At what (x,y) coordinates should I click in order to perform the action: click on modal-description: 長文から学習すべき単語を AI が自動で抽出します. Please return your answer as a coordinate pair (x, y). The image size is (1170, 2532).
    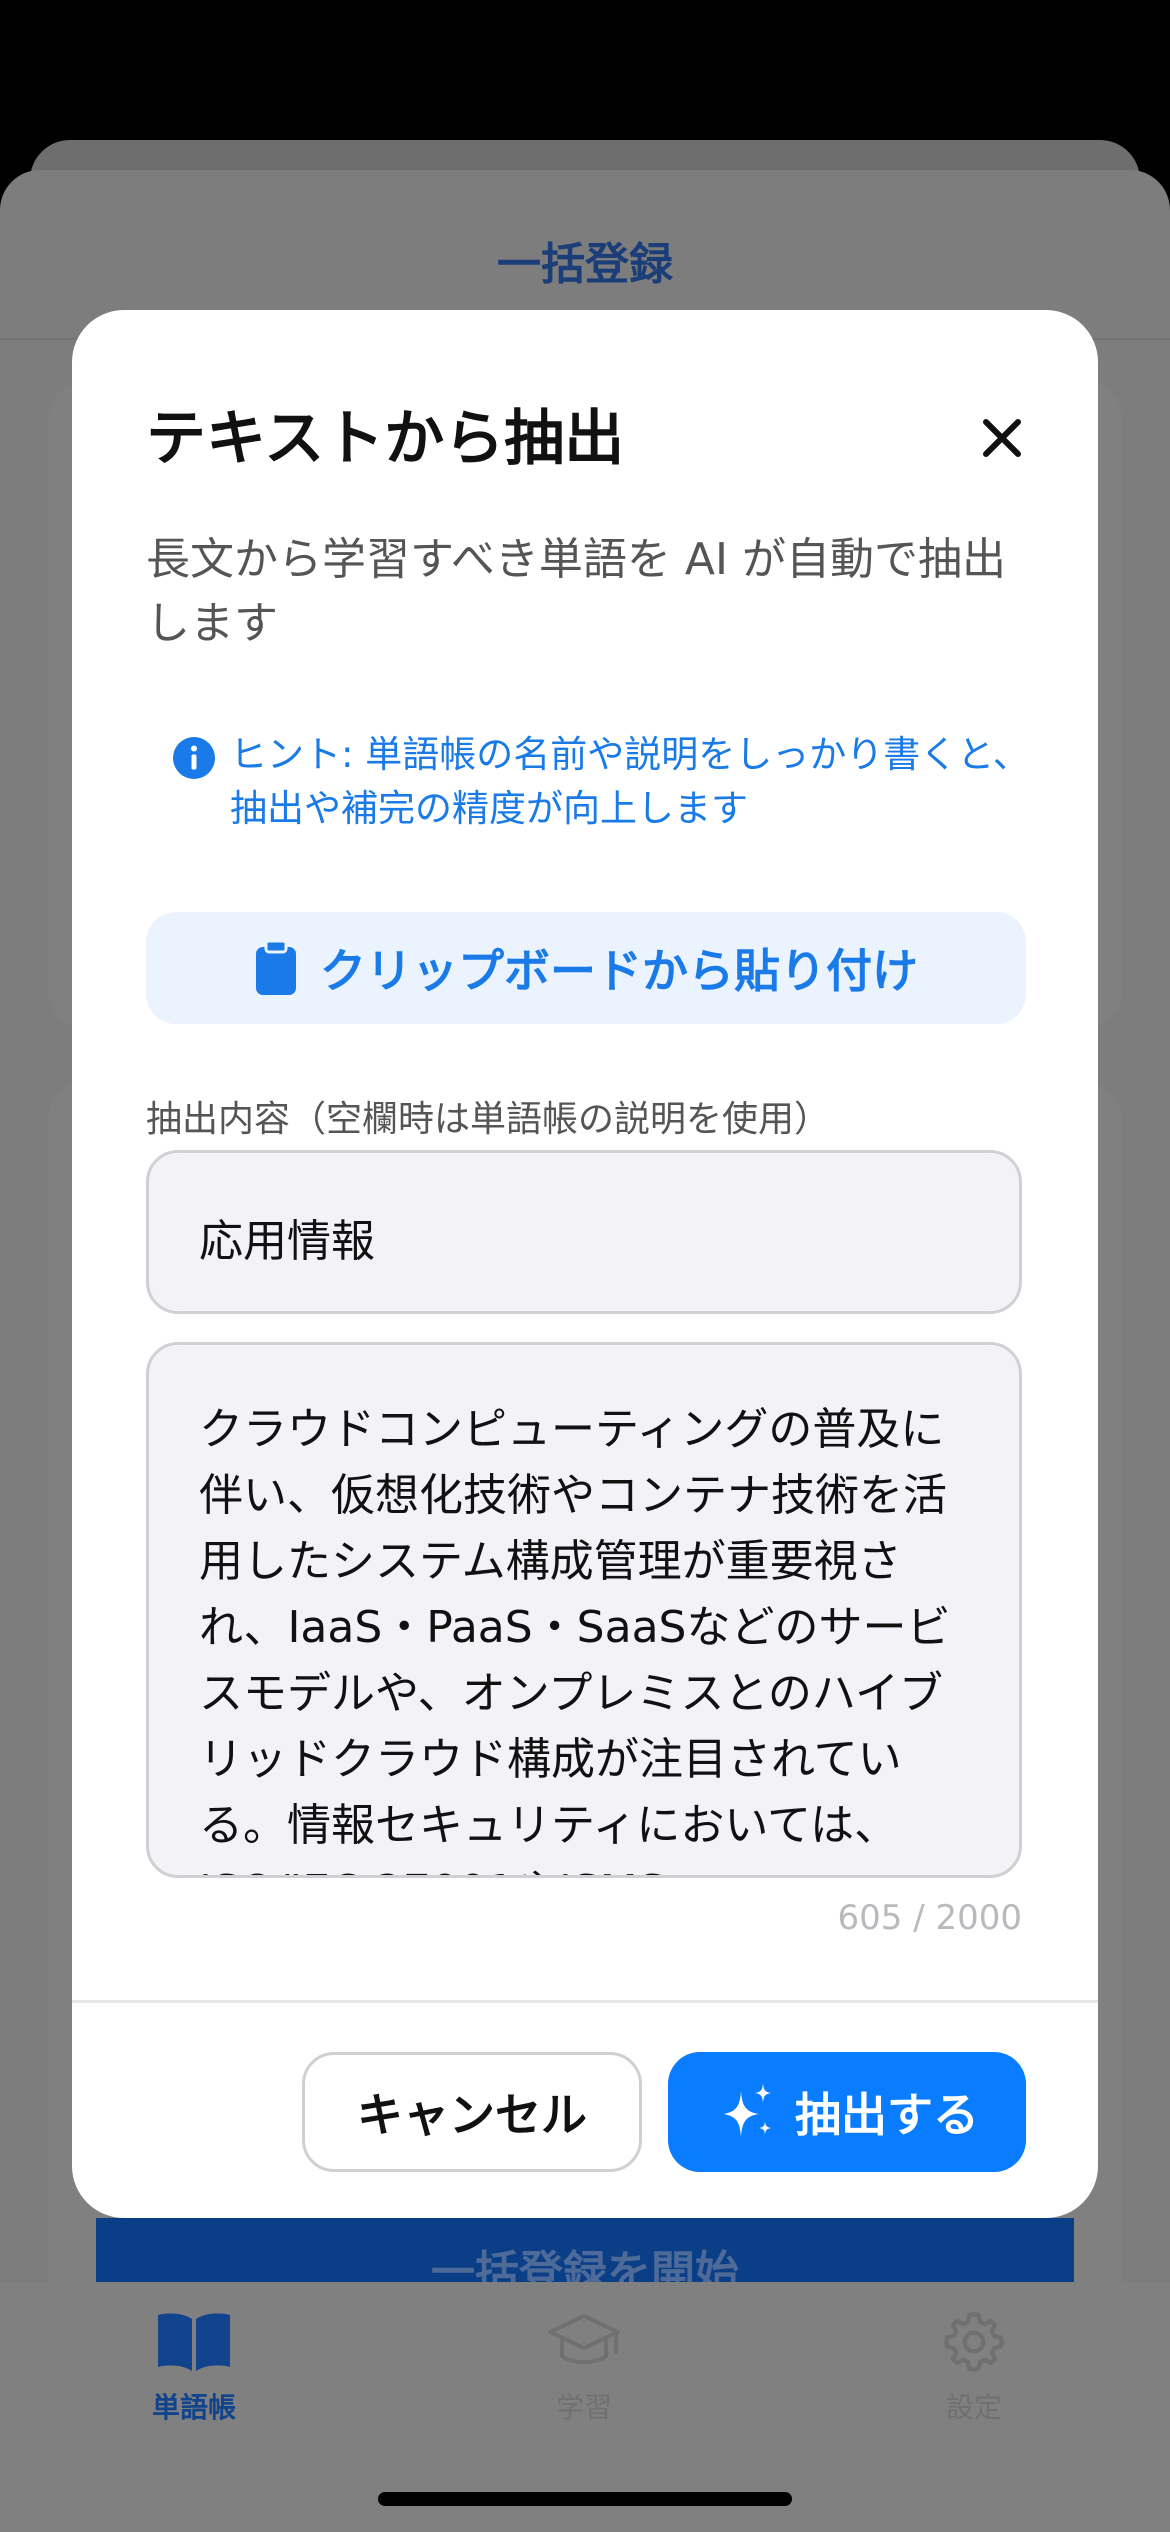
    Looking at the image, I should click on (576, 591).